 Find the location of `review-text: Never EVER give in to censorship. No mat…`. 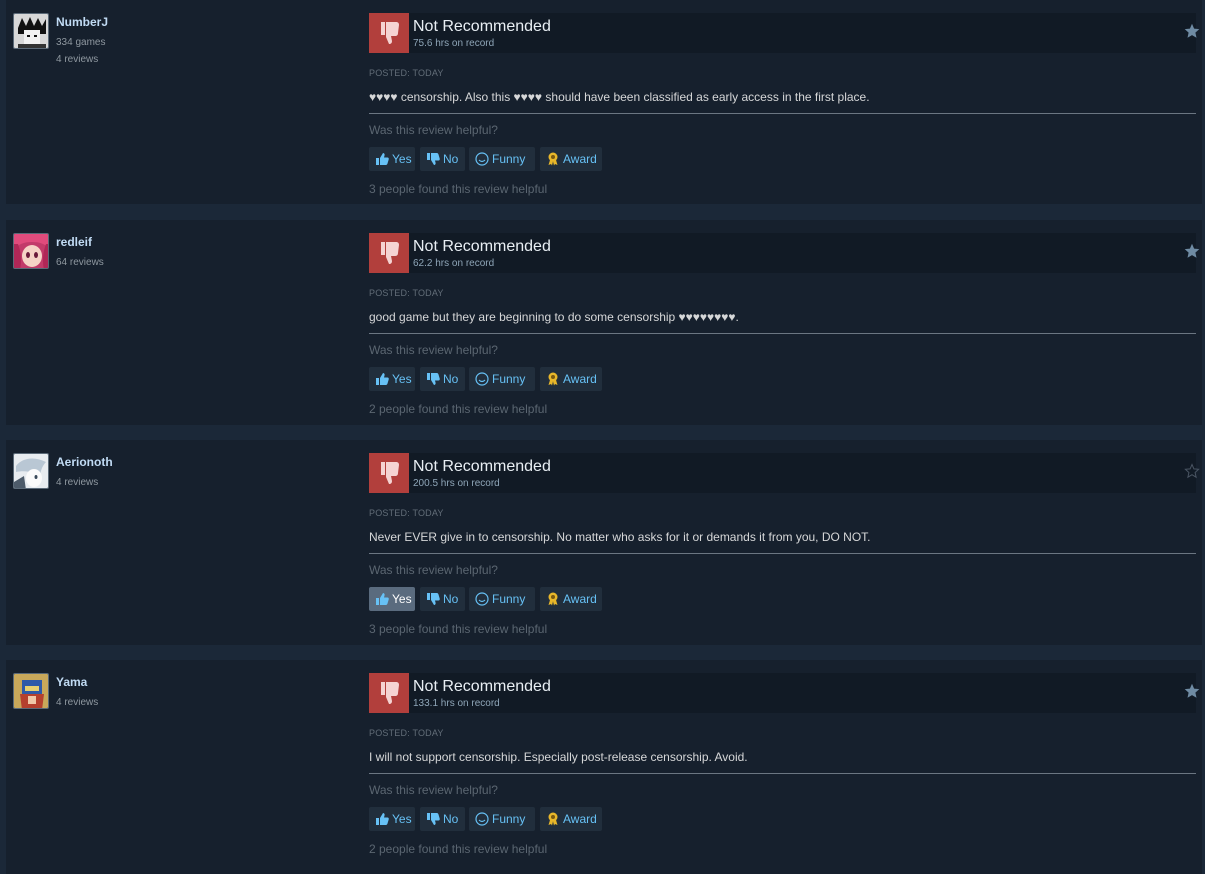

review-text: Never EVER give in to censorship. No mat… is located at coordinates (620, 537).